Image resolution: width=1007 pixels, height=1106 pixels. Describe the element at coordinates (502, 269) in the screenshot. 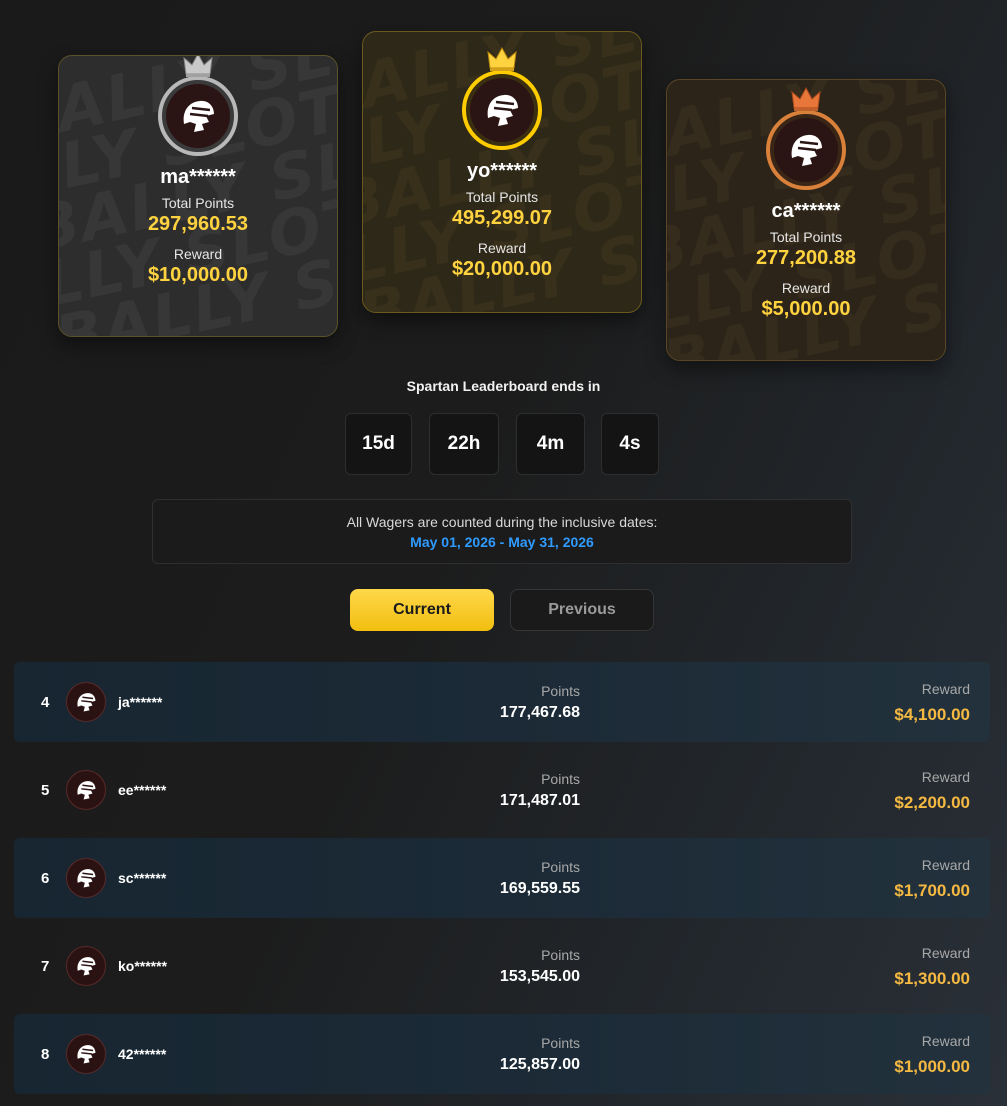

I see `reward-value: $20,000.00` at that location.